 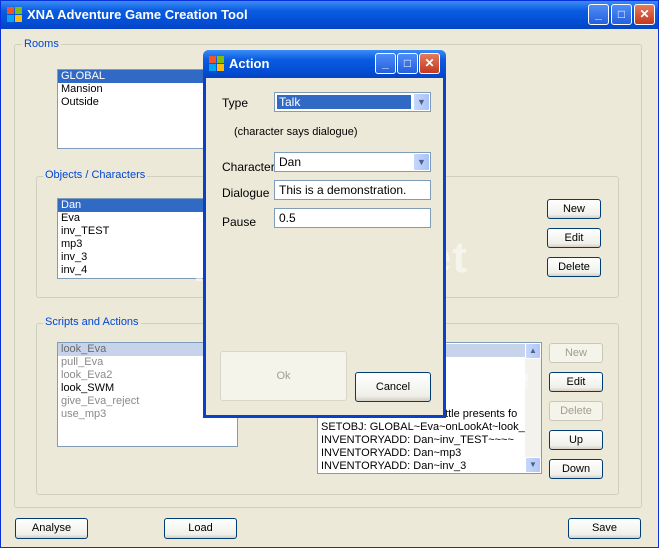 What do you see at coordinates (352, 190) in the screenshot?
I see `dialogue-input: This is a demonstration.` at bounding box center [352, 190].